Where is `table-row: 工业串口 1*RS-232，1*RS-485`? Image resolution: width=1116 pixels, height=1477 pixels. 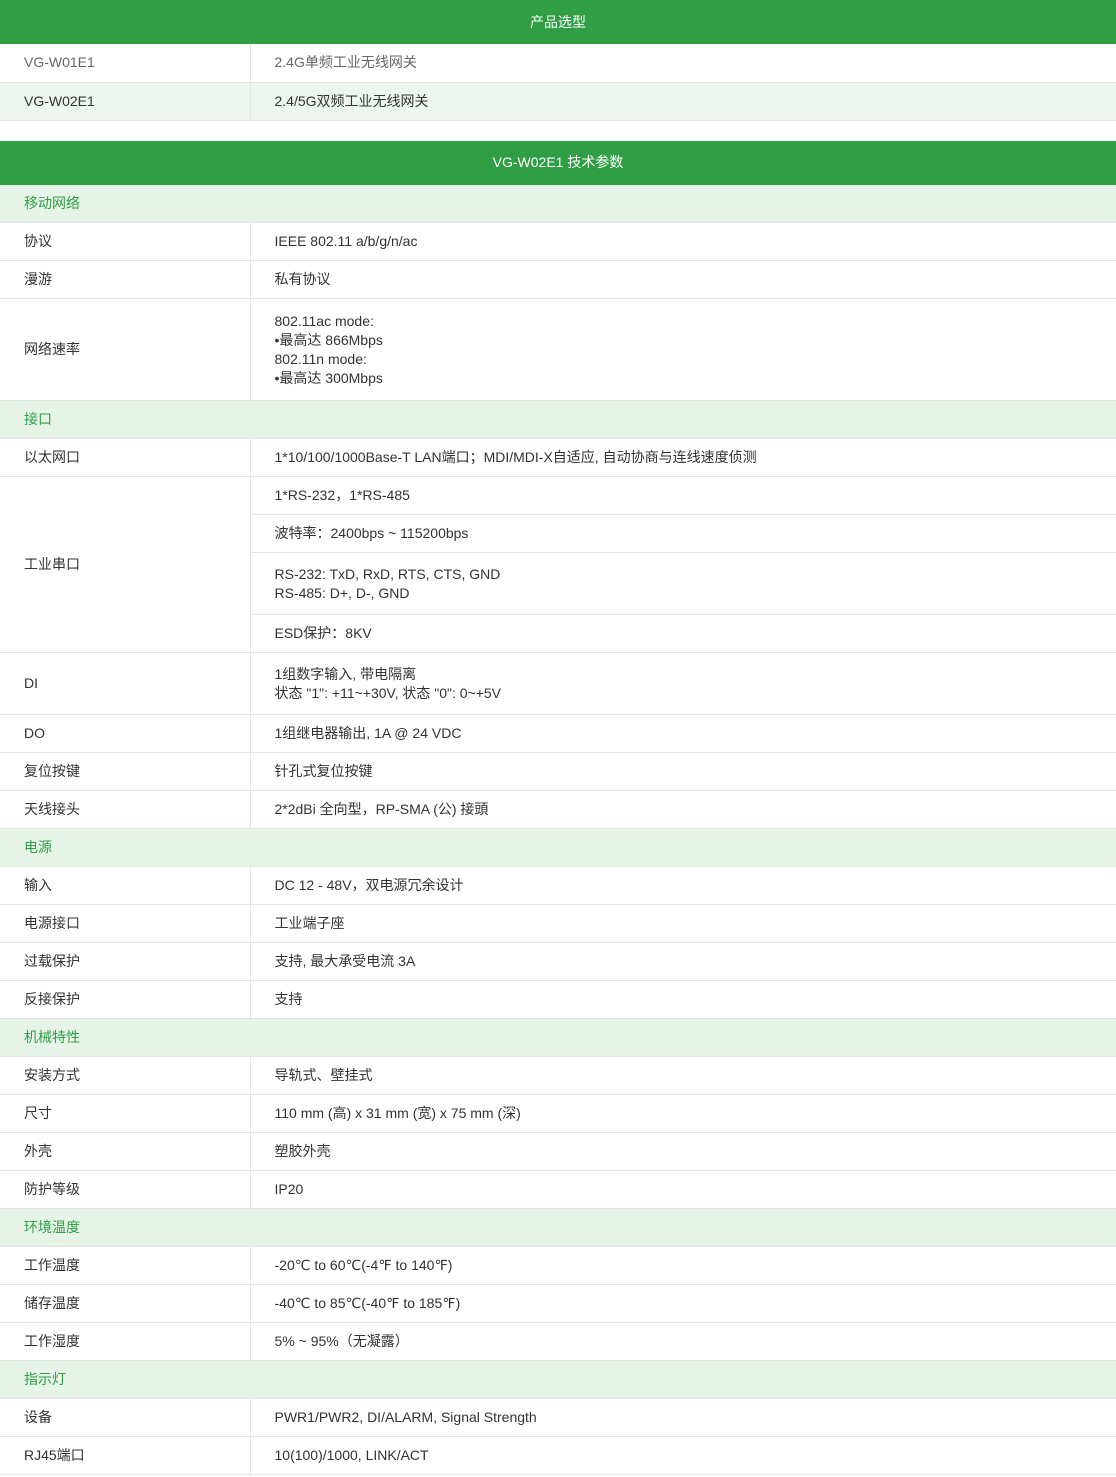 table-row: 工业串口 1*RS-232，1*RS-485 is located at coordinates (558, 564).